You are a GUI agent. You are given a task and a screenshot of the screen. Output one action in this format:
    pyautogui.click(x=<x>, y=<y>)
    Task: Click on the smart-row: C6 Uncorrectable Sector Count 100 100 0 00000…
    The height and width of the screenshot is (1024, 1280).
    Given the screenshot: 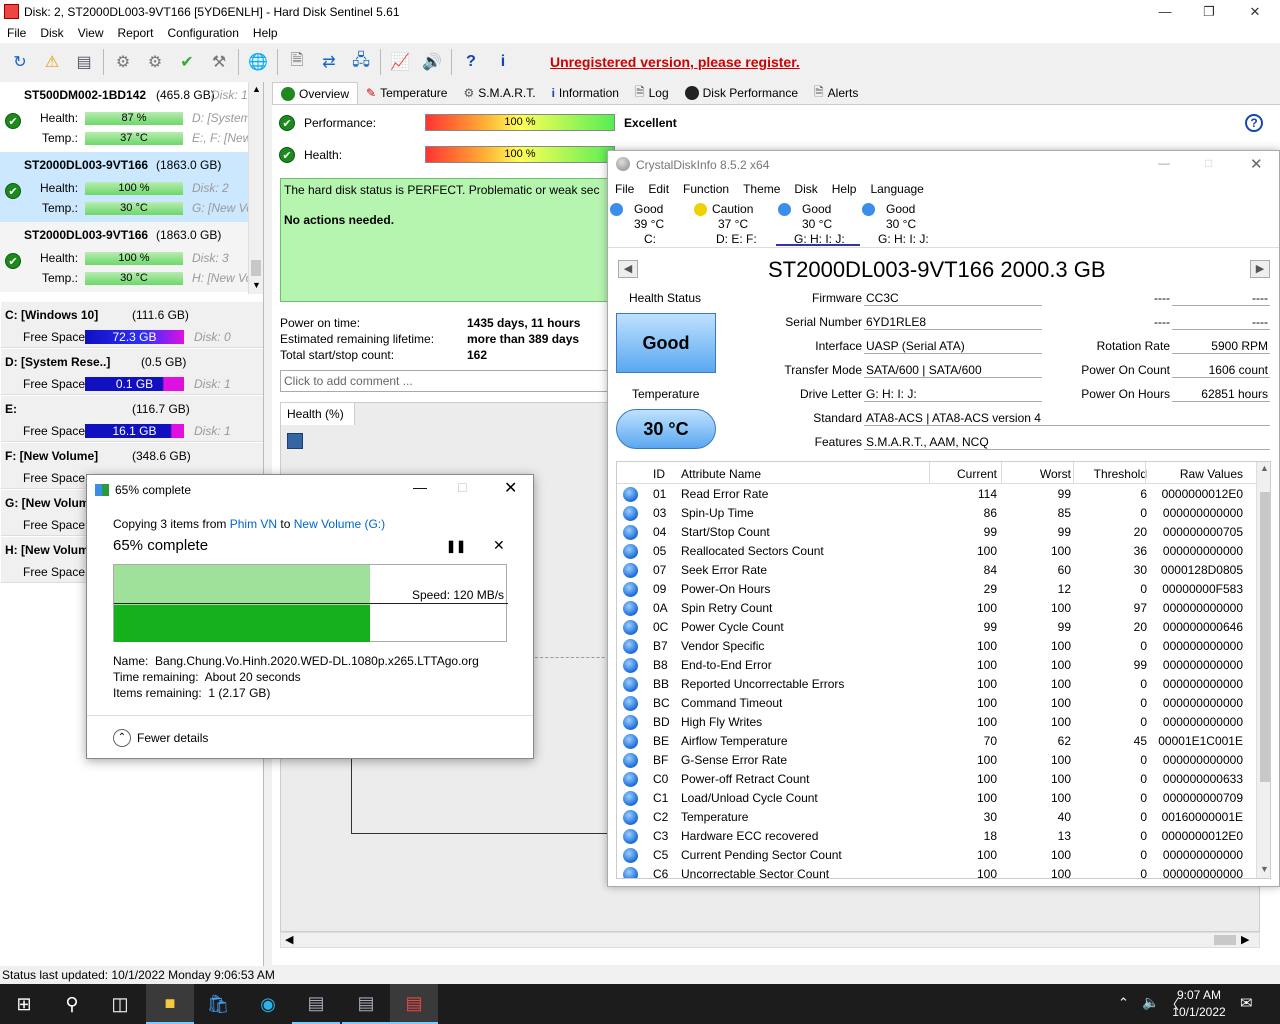 What is the action you would take?
    pyautogui.click(x=937, y=871)
    